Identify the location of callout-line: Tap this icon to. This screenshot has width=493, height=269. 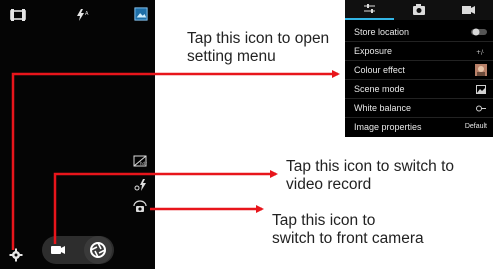
(324, 220).